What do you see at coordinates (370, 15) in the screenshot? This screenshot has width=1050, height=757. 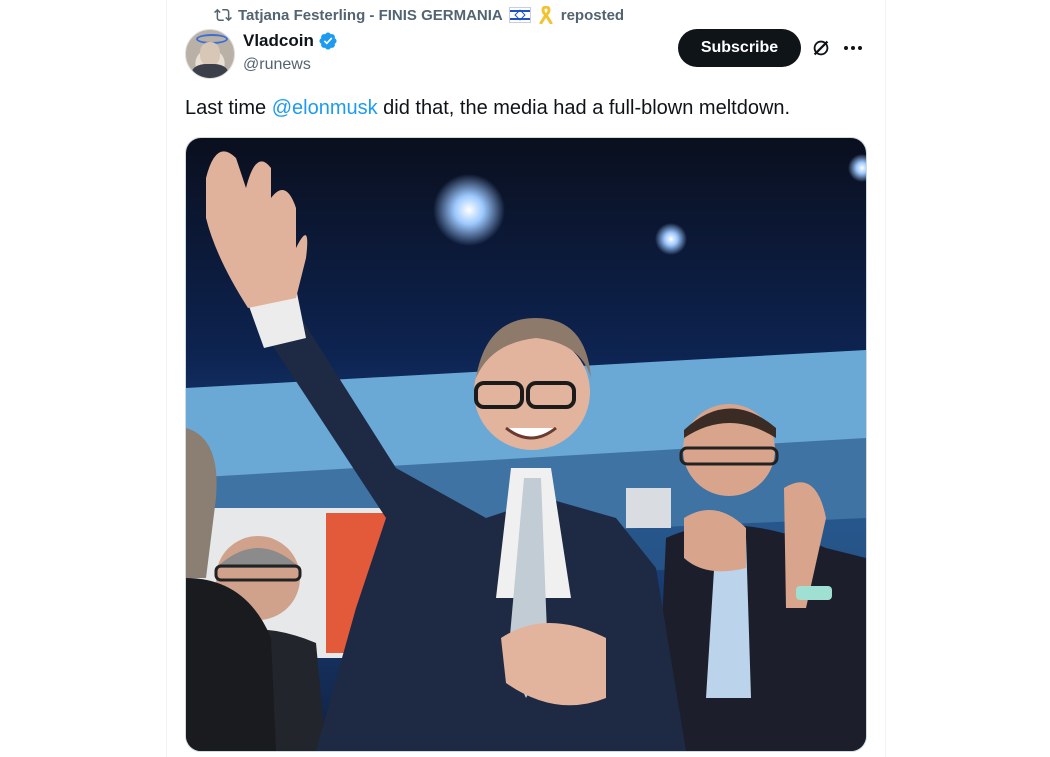 I see `repost-user-name: Tatjana Festerling - FINIS GERMANIA` at bounding box center [370, 15].